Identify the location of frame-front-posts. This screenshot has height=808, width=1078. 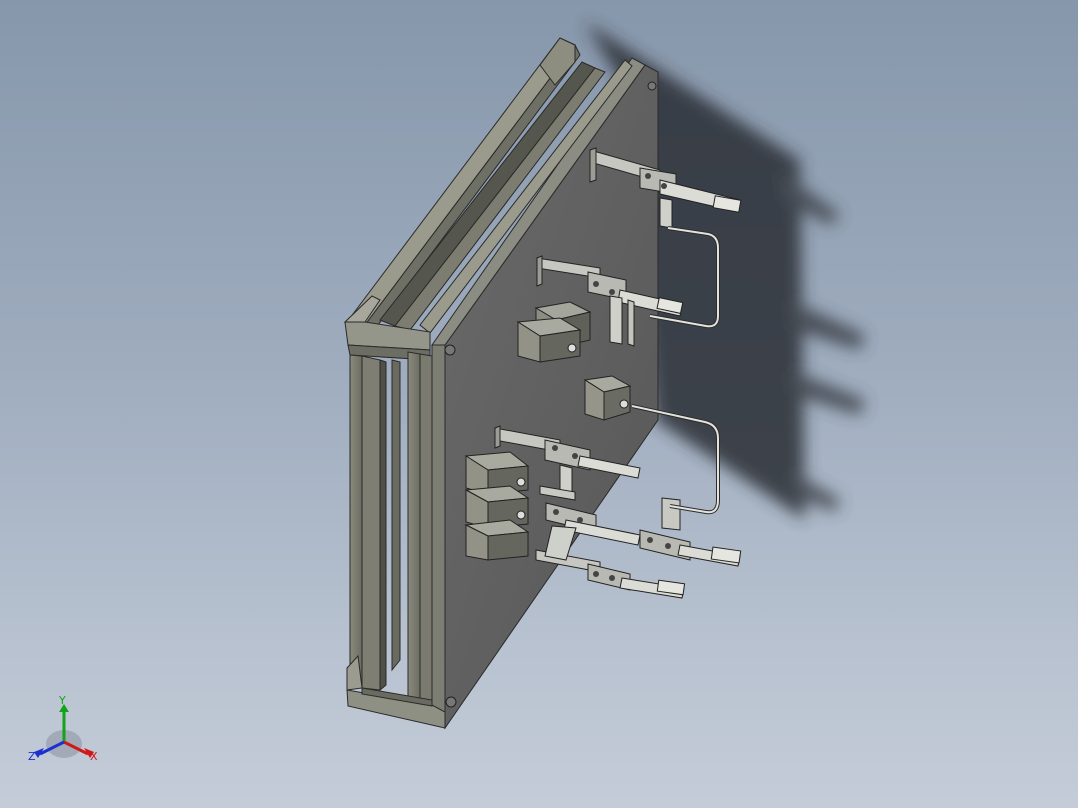
(394, 512).